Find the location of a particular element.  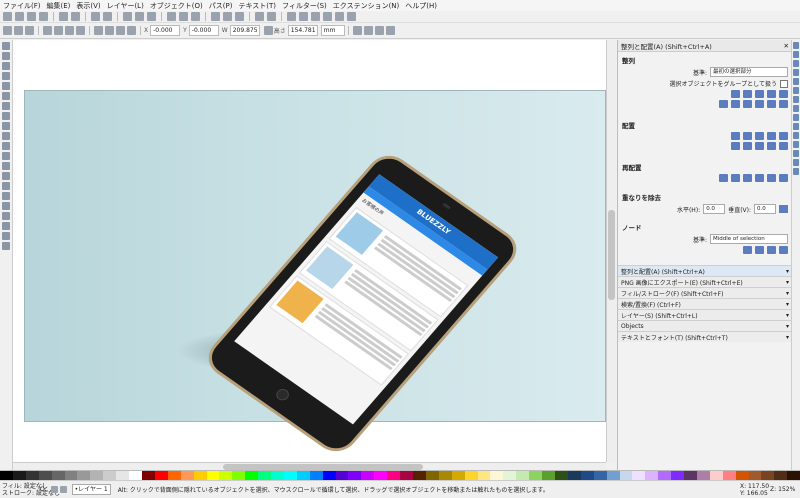

ungroup-icon is located at coordinates (271, 16).